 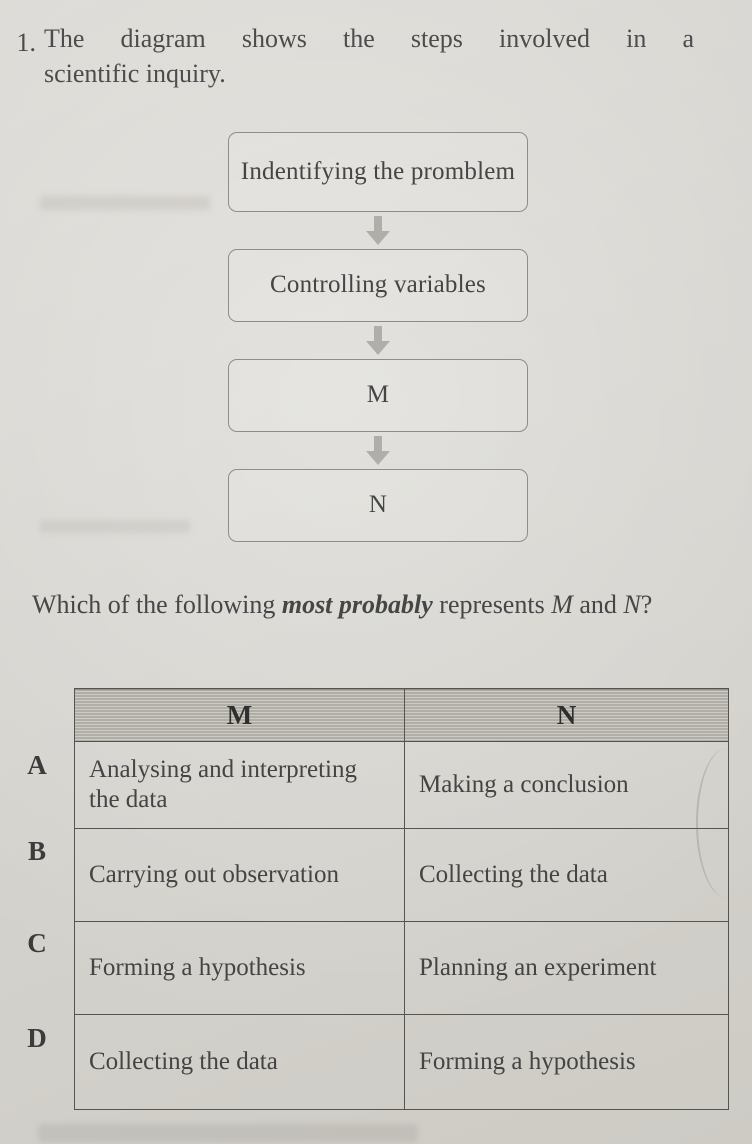 I want to click on option-a-m-cell: Analysing and interpreting the data, so click(x=239, y=785).